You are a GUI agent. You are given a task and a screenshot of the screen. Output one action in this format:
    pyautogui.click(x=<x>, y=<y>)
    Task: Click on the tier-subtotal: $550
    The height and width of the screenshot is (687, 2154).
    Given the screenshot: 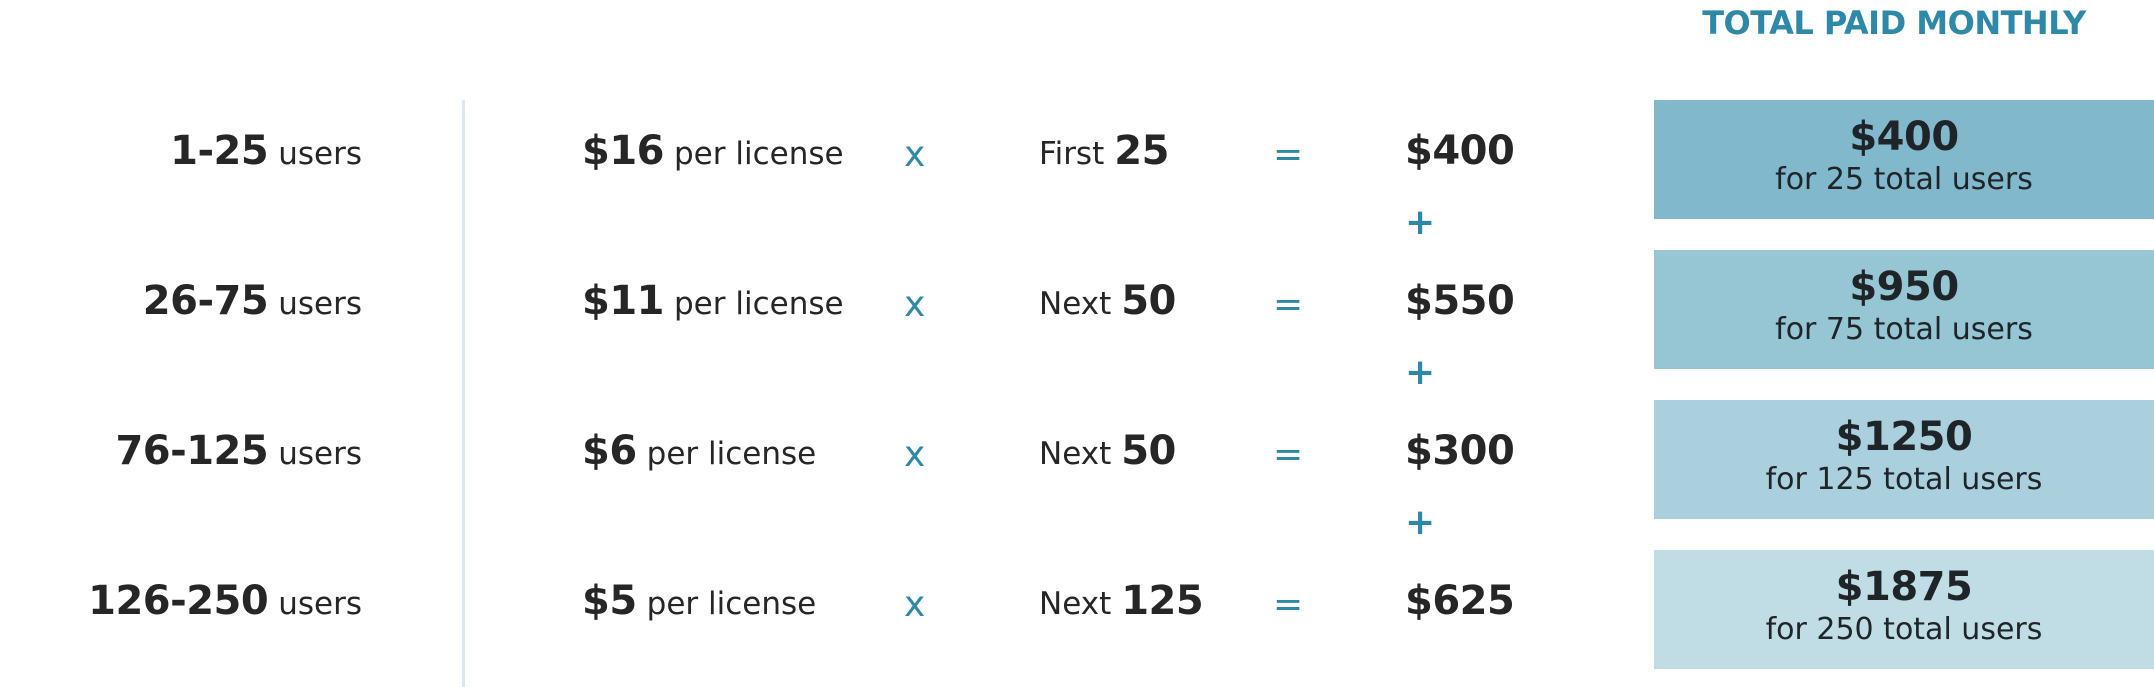 What is the action you would take?
    pyautogui.click(x=1460, y=301)
    